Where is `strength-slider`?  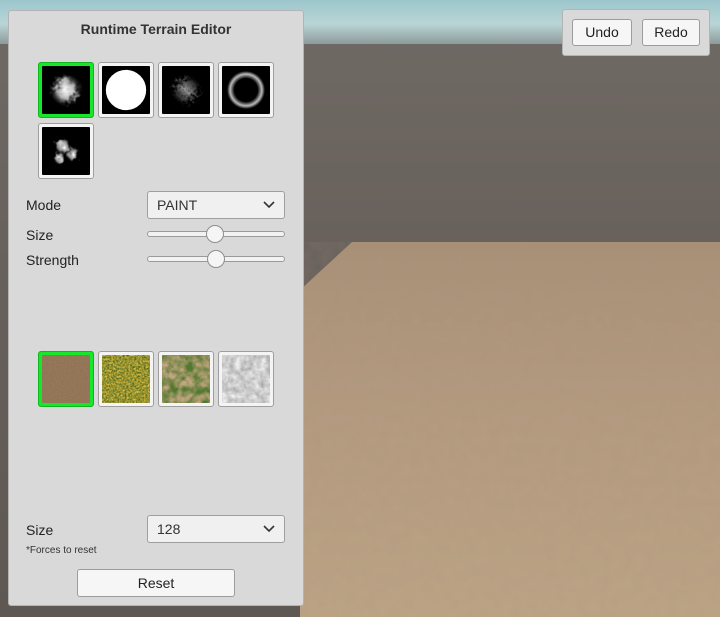
strength-slider is located at coordinates (216, 260).